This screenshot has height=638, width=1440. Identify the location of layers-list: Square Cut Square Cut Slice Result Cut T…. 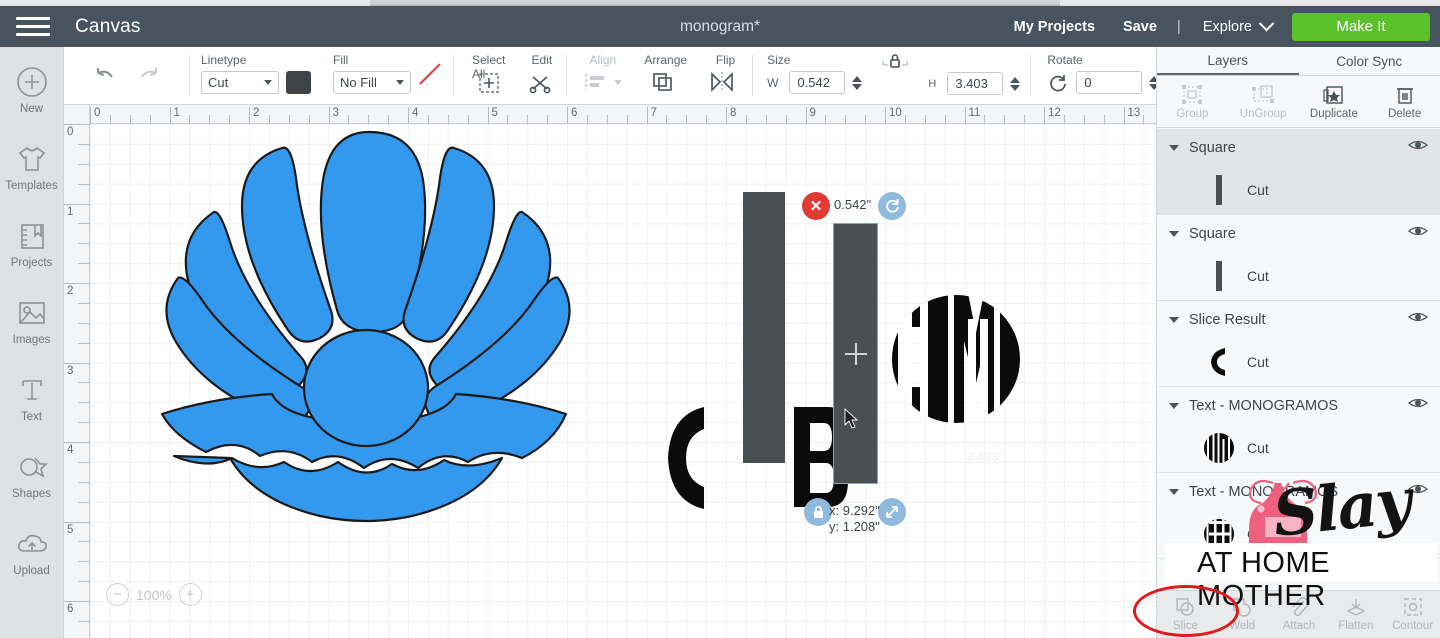
(1298, 359).